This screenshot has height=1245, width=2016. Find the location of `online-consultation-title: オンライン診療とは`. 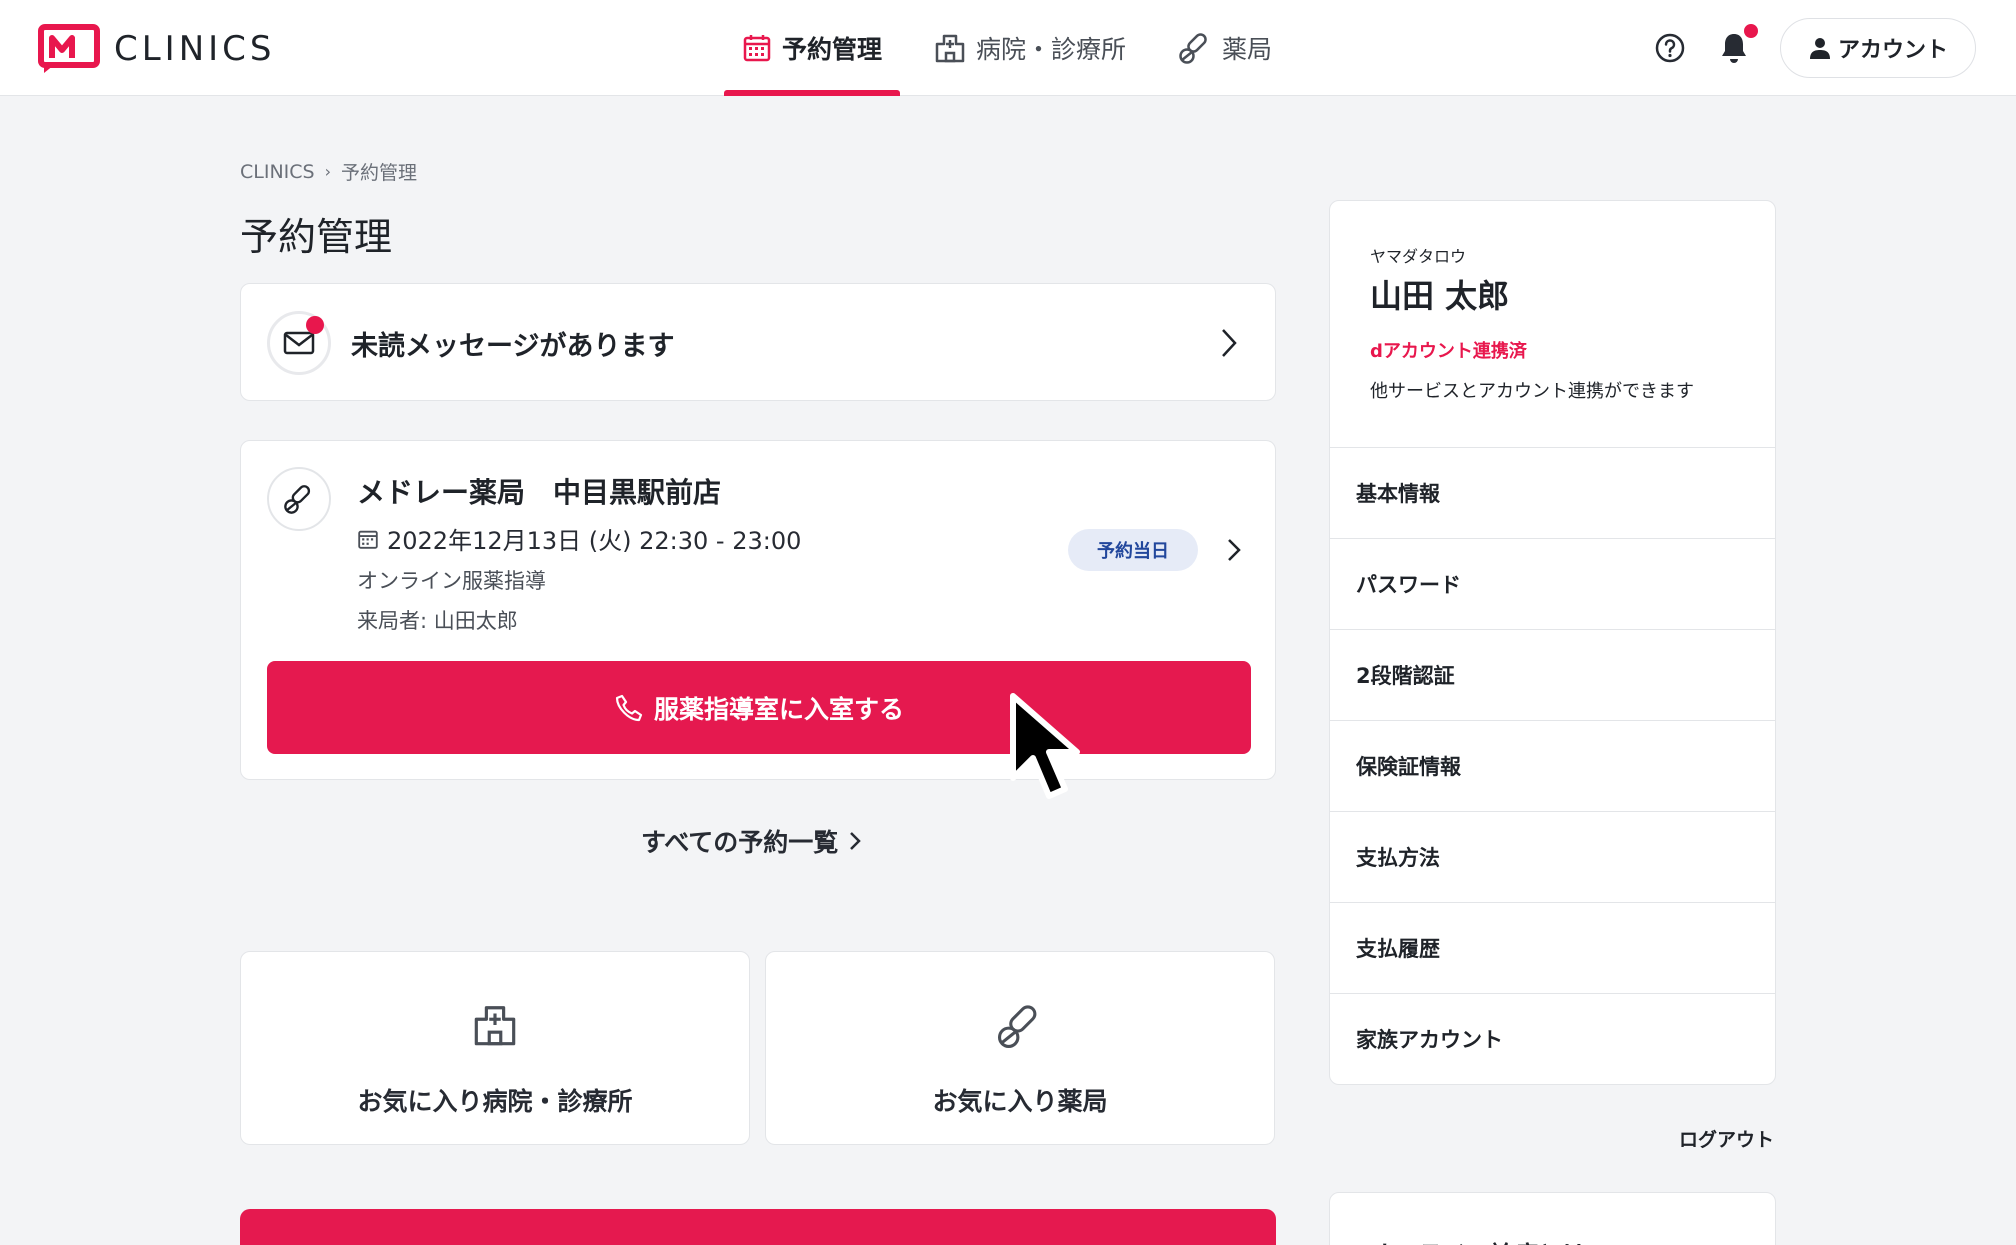

online-consultation-title: オンライン診療とは is located at coordinates (1478, 1240).